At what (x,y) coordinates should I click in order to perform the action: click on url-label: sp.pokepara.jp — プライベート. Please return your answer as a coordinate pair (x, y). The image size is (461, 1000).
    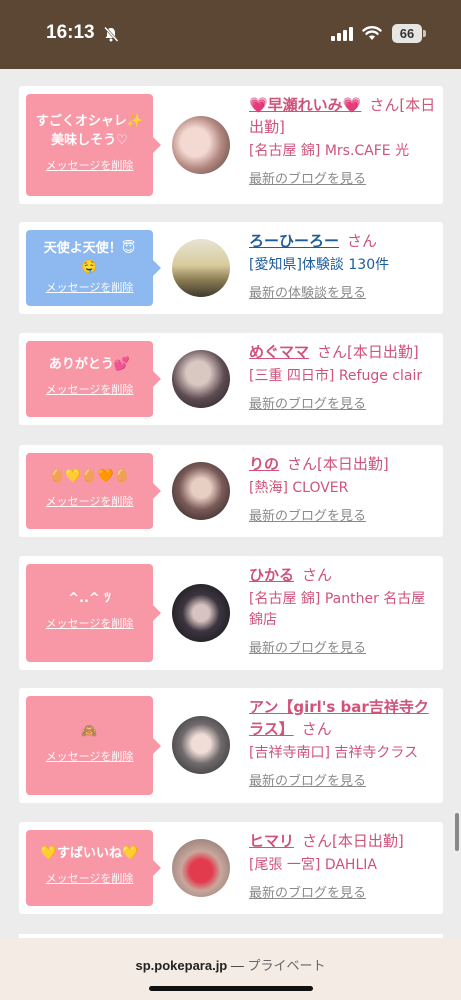
    Looking at the image, I should click on (230, 964).